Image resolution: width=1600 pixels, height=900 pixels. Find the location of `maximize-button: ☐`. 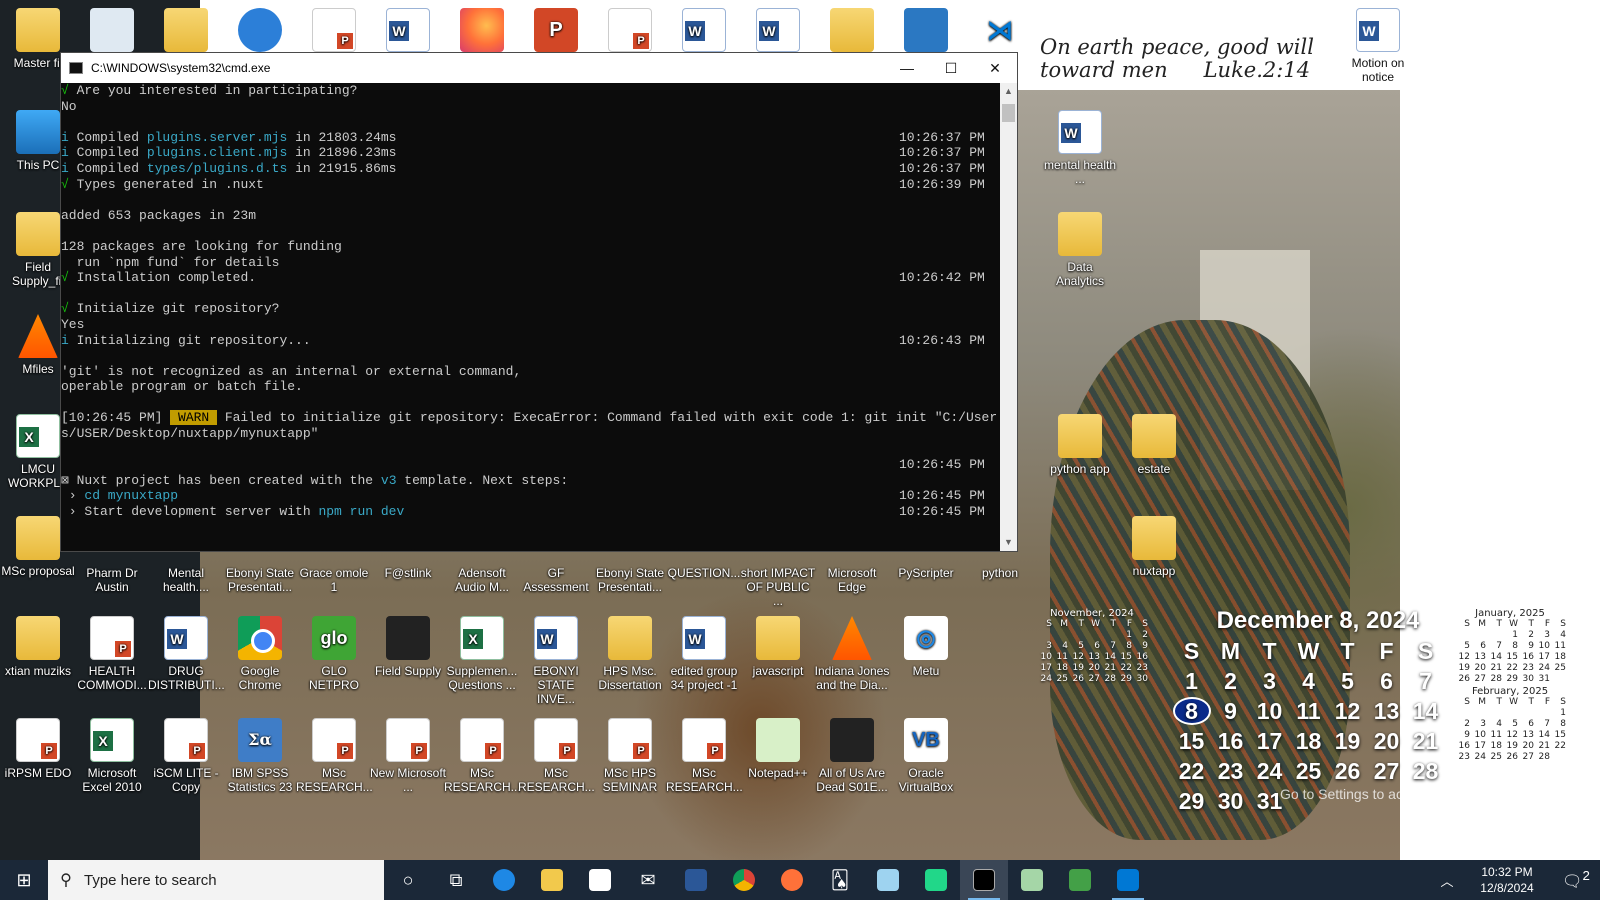

maximize-button: ☐ is located at coordinates (951, 68).